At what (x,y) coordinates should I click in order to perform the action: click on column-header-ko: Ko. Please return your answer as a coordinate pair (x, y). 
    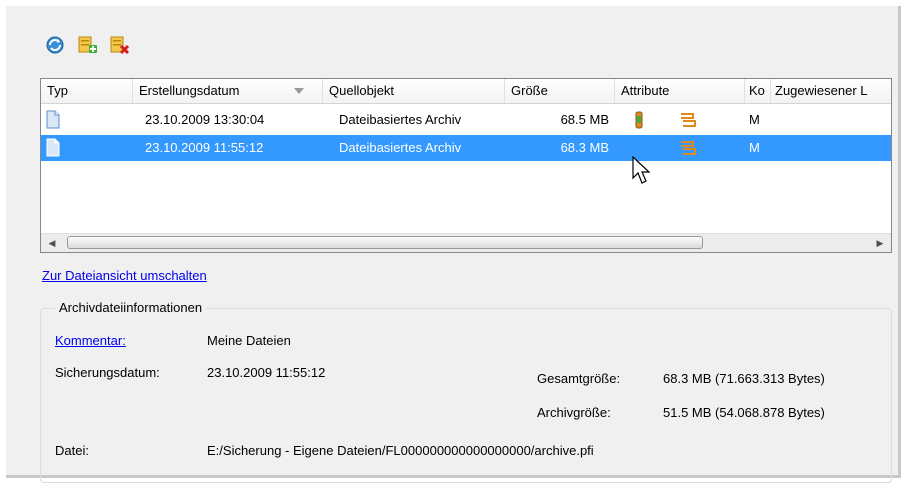
    Looking at the image, I should click on (758, 91).